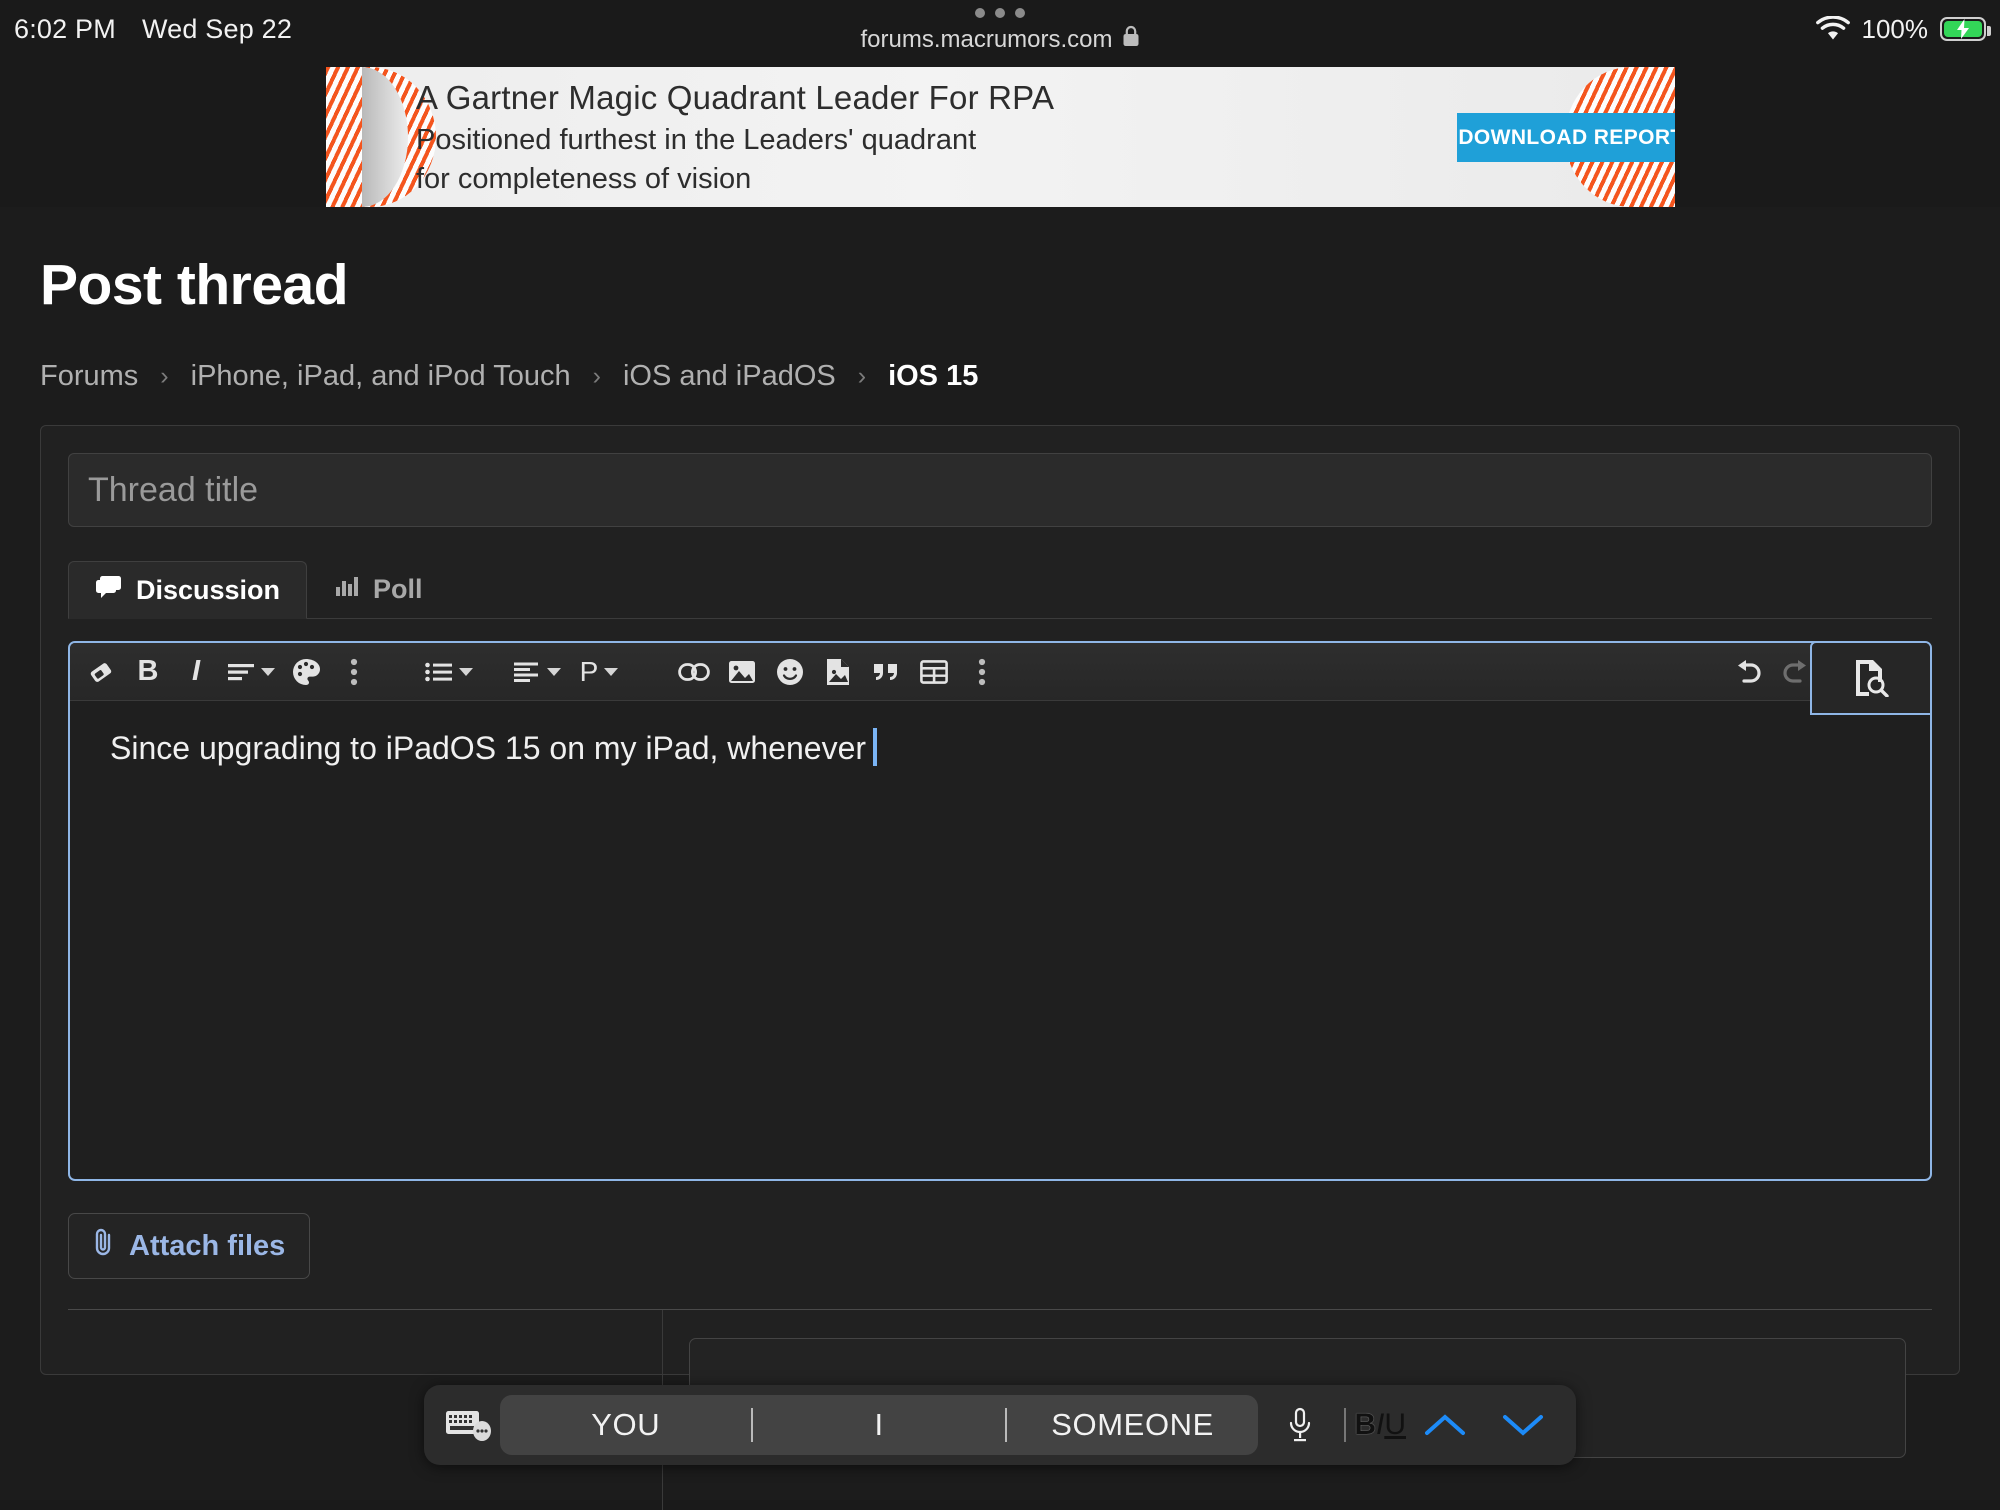  What do you see at coordinates (1870, 679) in the screenshot?
I see `preview-document-icon` at bounding box center [1870, 679].